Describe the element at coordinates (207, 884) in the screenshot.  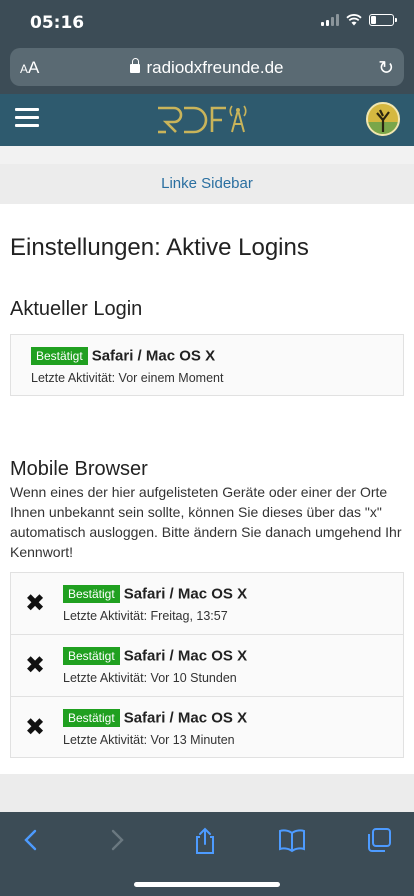
I see `home-indicator` at that location.